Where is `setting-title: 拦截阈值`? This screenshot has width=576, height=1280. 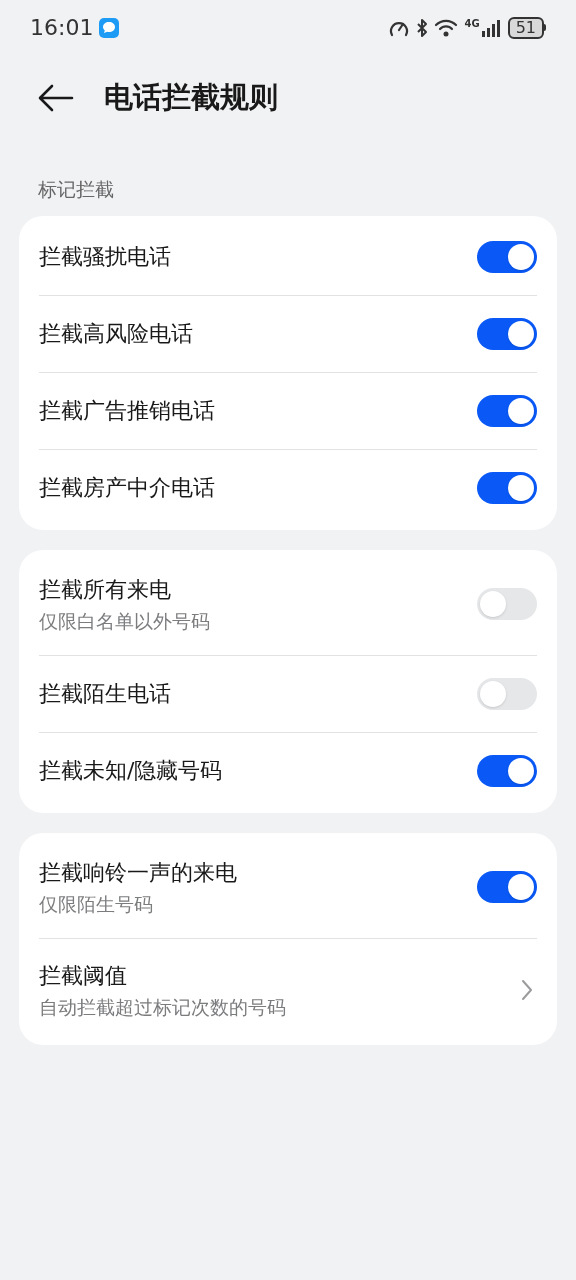
setting-title: 拦截阈值 is located at coordinates (83, 976).